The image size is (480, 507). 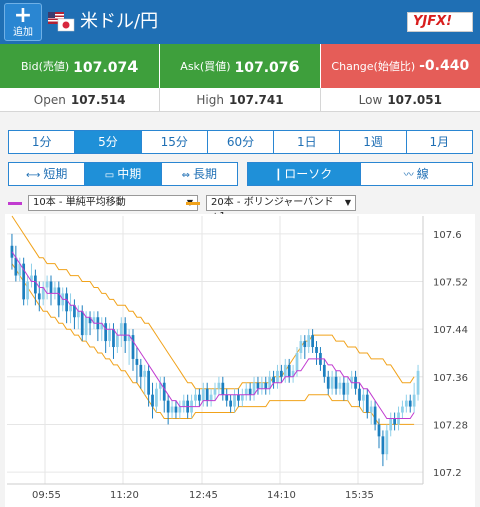 I want to click on logo-text: YJFX!, so click(x=433, y=21).